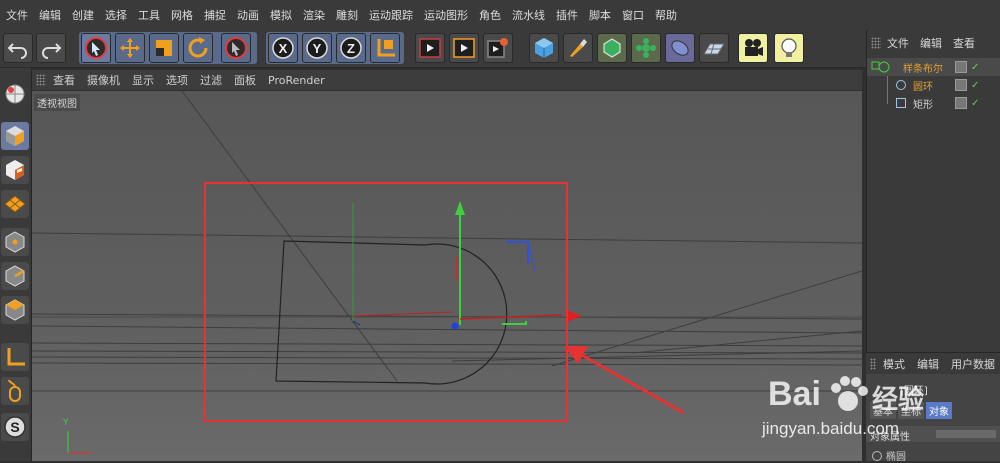  What do you see at coordinates (963, 43) in the screenshot?
I see `objects-menu-item-2: 查看` at bounding box center [963, 43].